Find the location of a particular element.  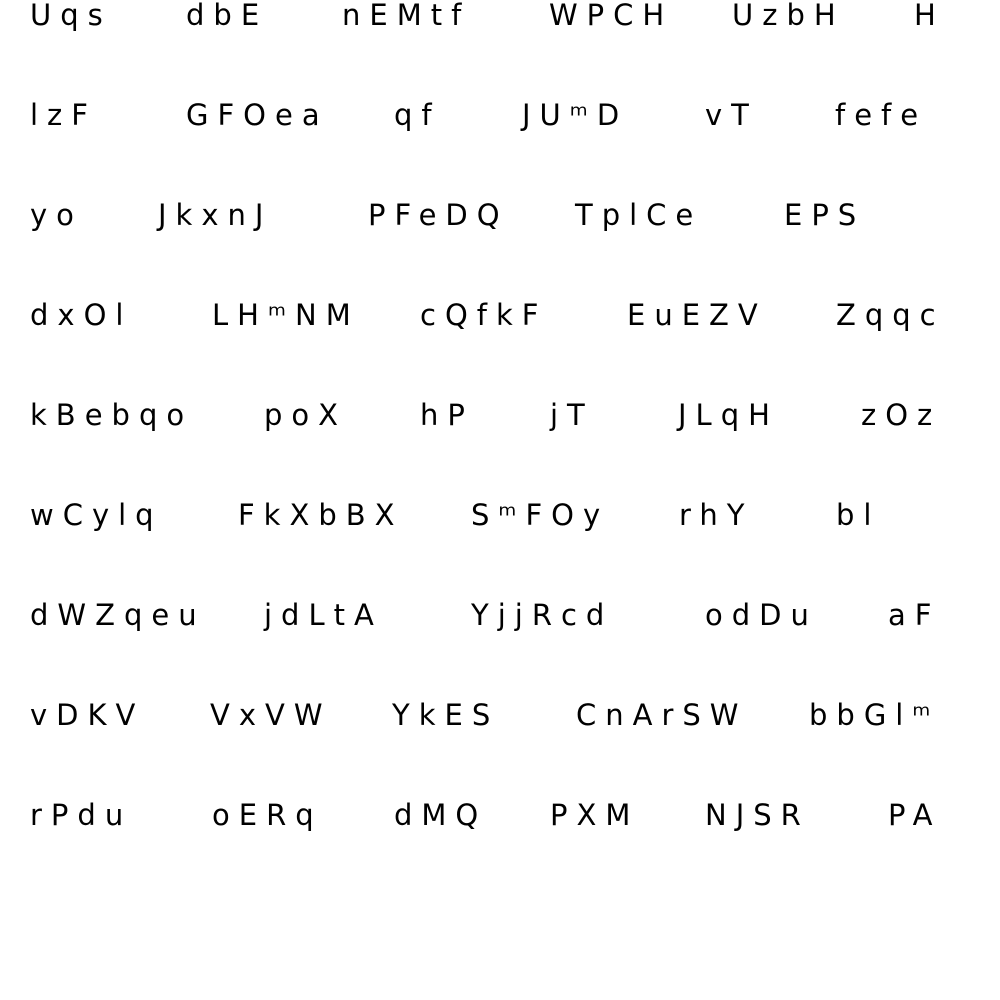

grid-word: NJSR is located at coordinates (757, 815).